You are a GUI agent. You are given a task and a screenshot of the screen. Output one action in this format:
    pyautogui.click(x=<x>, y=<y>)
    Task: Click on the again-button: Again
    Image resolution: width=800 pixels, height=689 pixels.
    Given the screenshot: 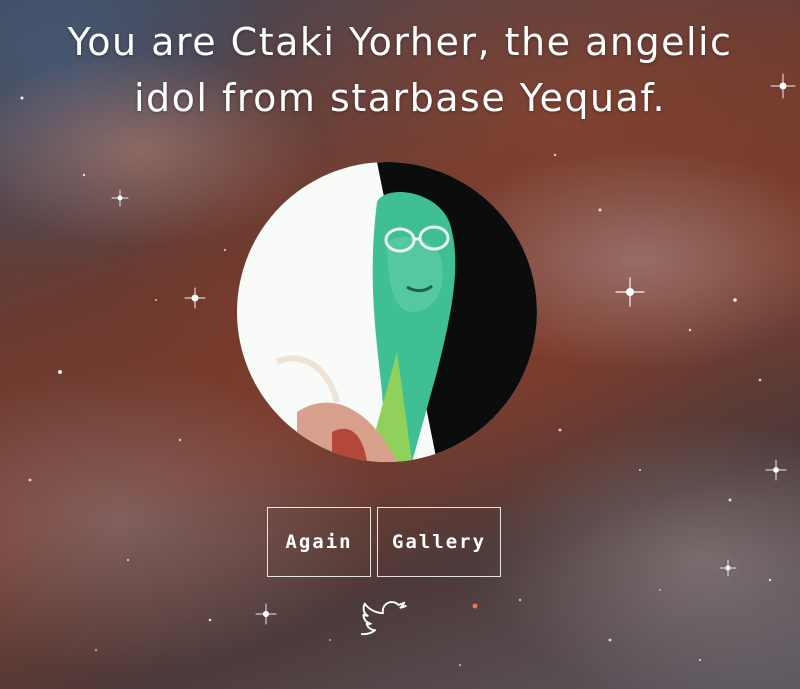 What is the action you would take?
    pyautogui.click(x=319, y=542)
    